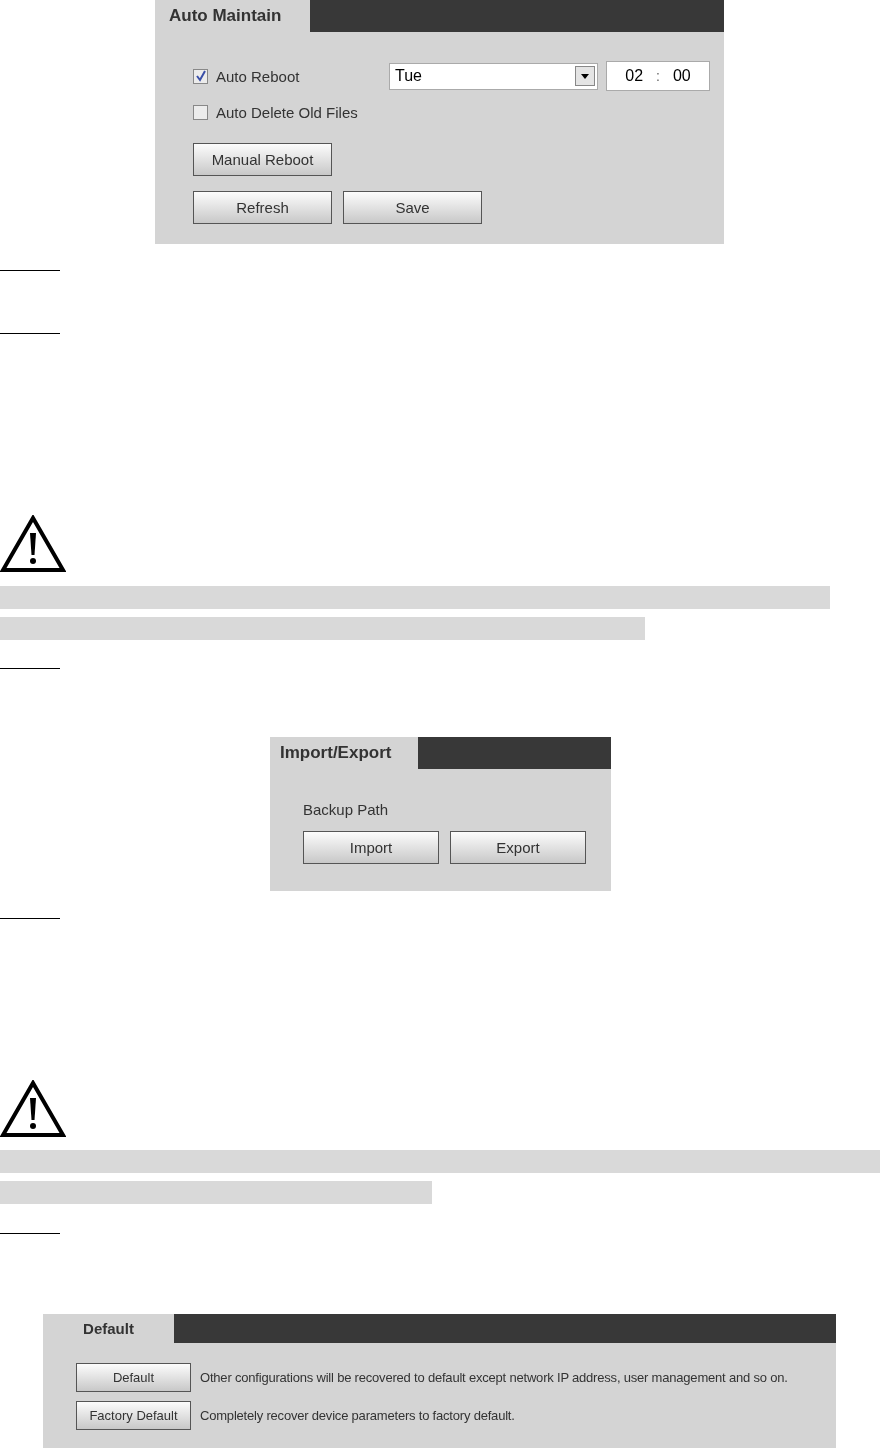  I want to click on caret-icon, so click(585, 76).